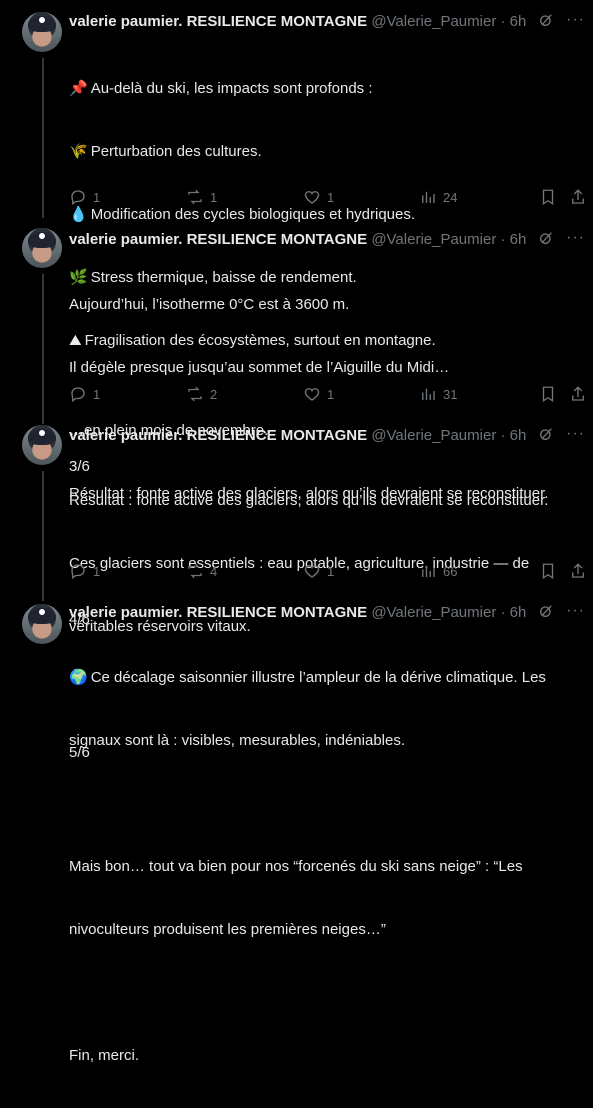 The image size is (593, 1108). I want to click on repost-button: 2, so click(201, 394).